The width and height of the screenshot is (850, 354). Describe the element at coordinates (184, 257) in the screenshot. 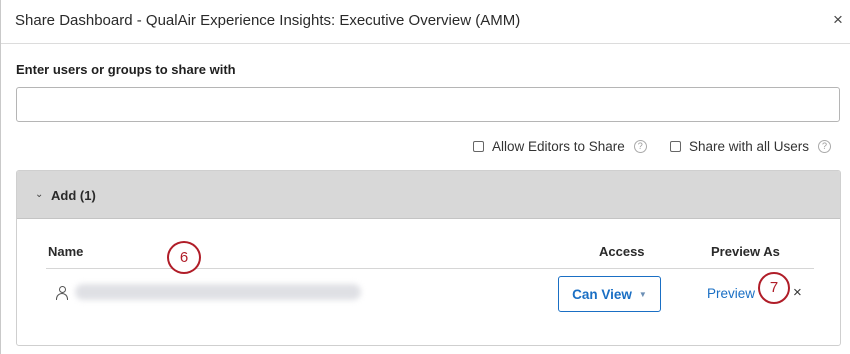

I see `callout-marker: 6` at that location.